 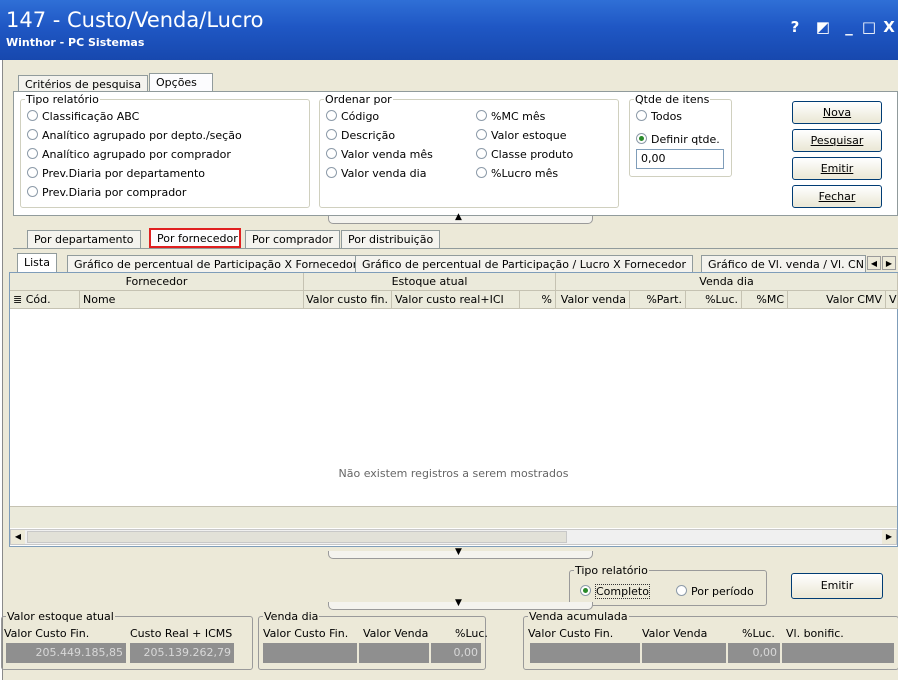 I want to click on tab-por-distribuicao: Por distribuição, so click(x=391, y=239).